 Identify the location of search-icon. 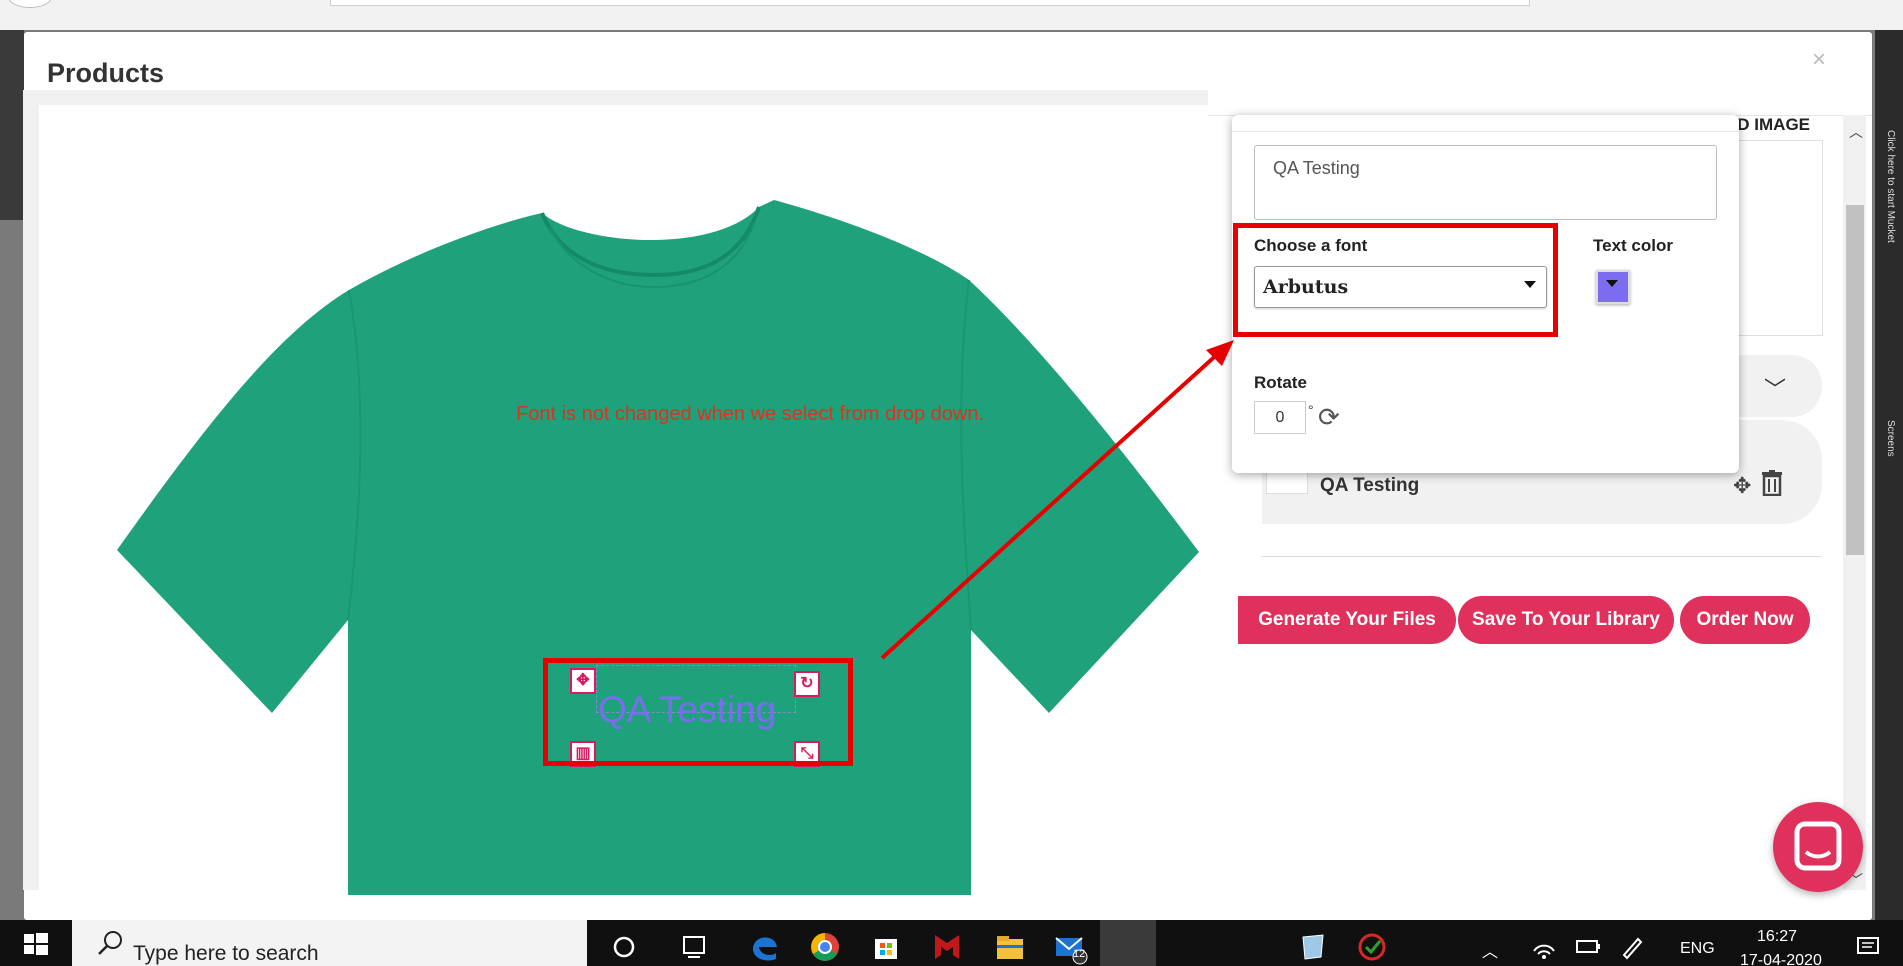
(110, 943).